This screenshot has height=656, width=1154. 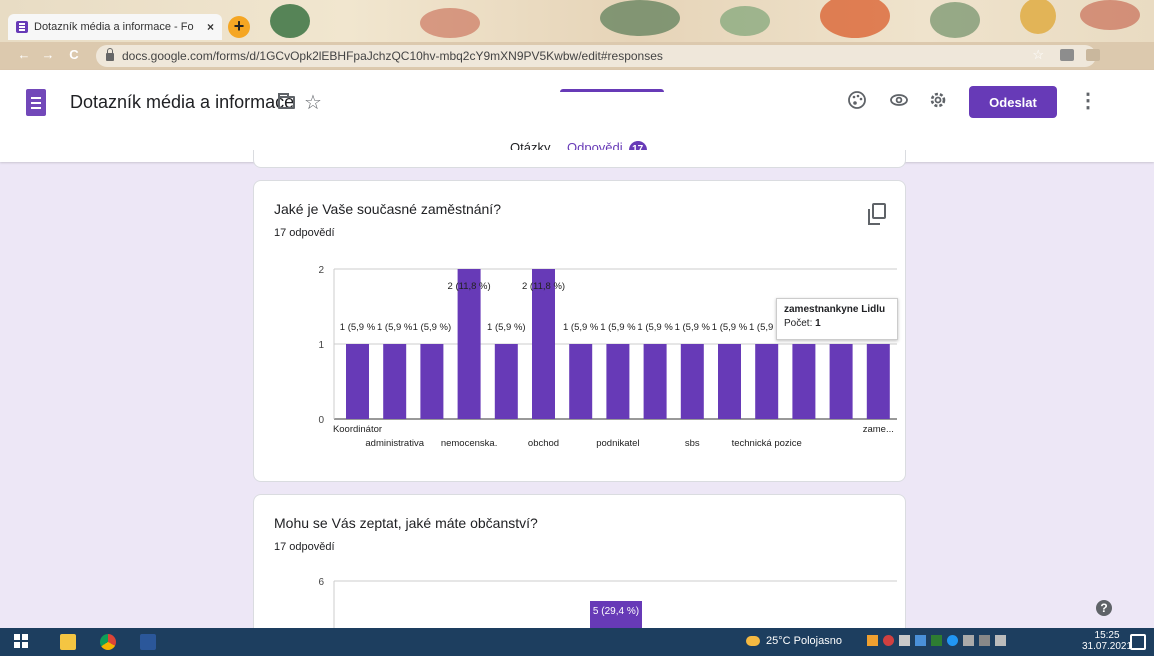 I want to click on form-title: Dotazník média a informace, so click(x=182, y=102).